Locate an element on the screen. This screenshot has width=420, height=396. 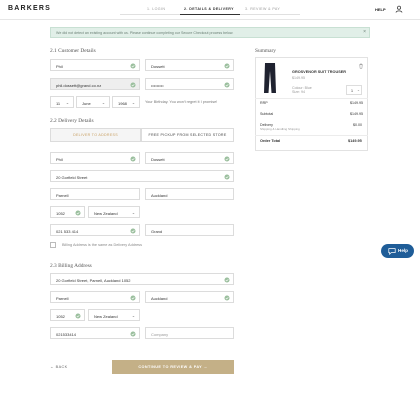
dob-day-select: 11 ⌄ is located at coordinates (62, 102).